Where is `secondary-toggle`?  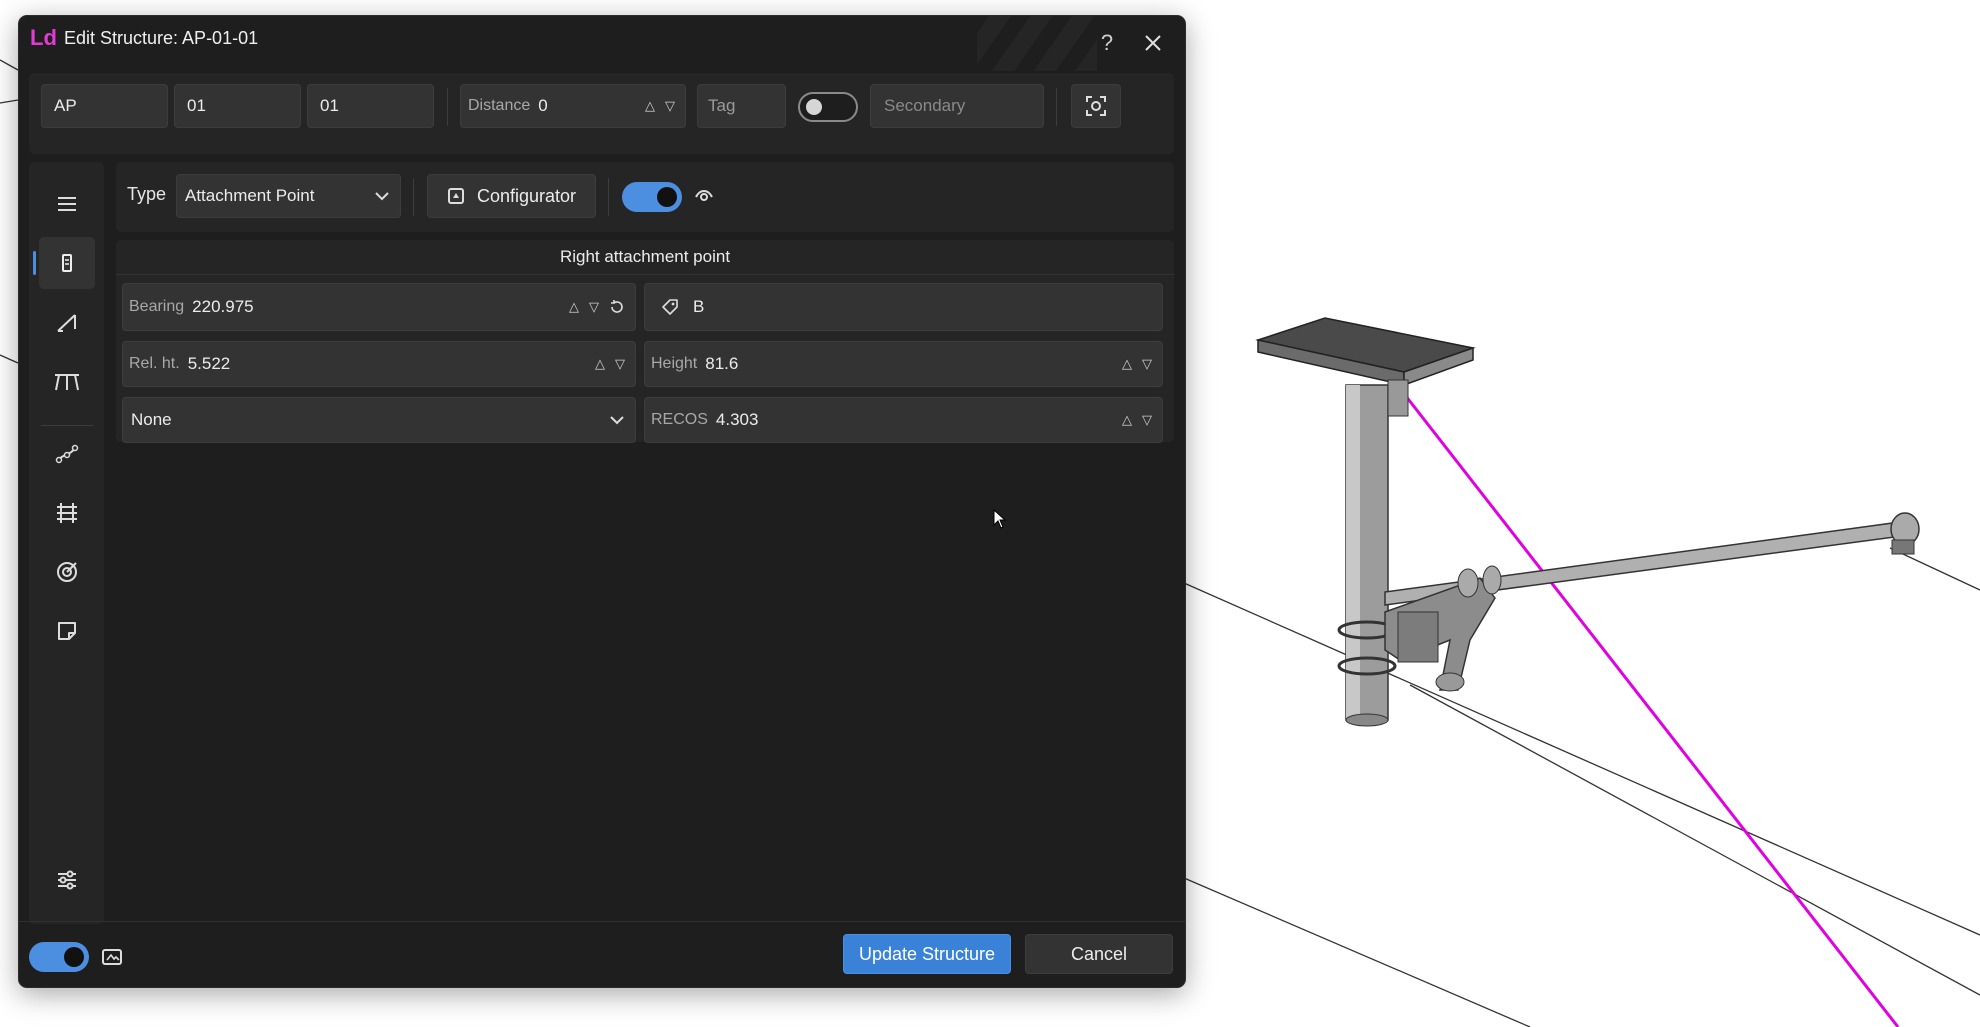 secondary-toggle is located at coordinates (828, 107).